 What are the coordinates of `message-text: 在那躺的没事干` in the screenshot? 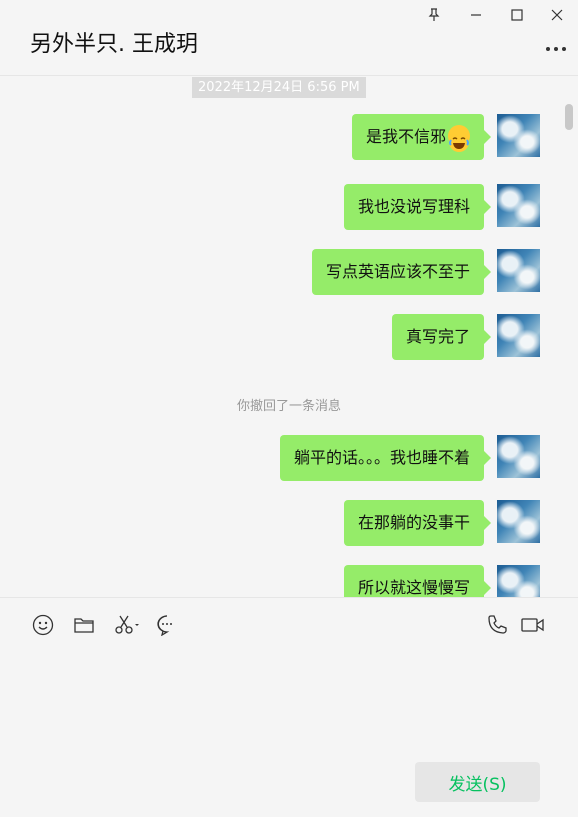 It's located at (413, 522).